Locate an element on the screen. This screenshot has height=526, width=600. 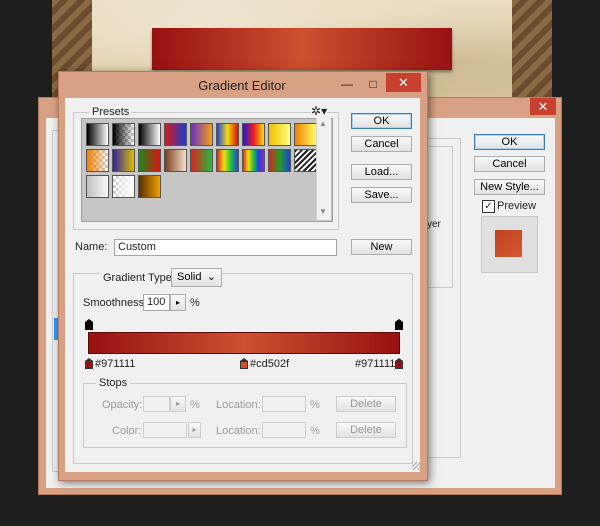
opacity-location-input is located at coordinates (284, 404).